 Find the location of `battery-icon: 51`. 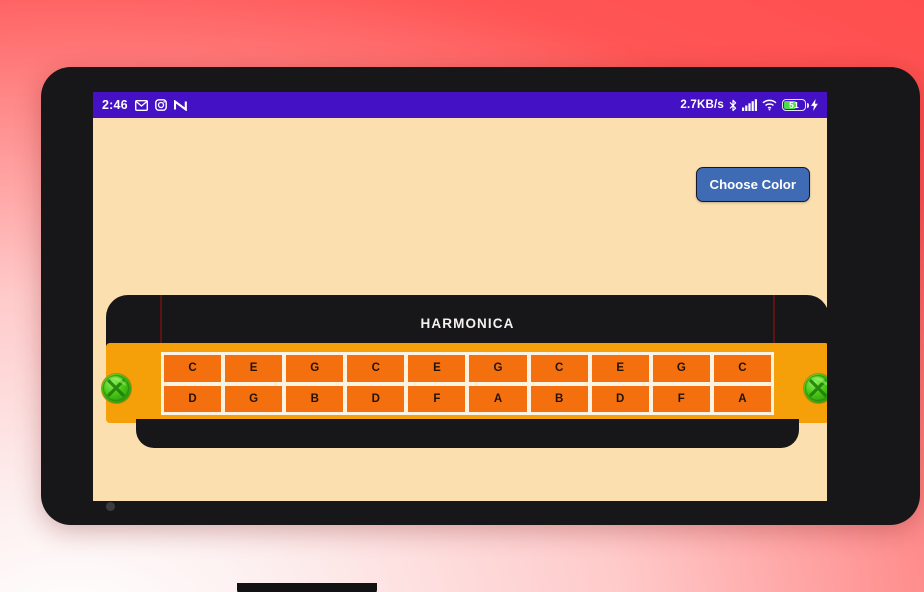

battery-icon: 51 is located at coordinates (795, 105).